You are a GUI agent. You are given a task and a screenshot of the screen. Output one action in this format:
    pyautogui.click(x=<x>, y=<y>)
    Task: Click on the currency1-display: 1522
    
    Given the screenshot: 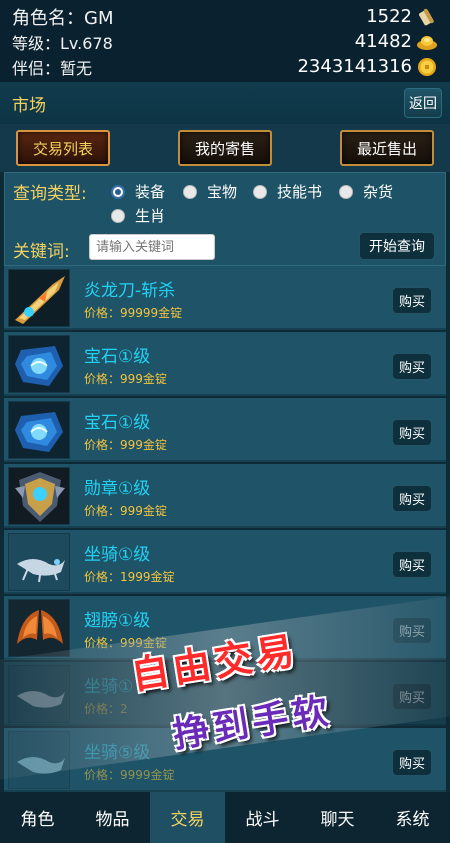 What is the action you would take?
    pyautogui.click(x=402, y=16)
    